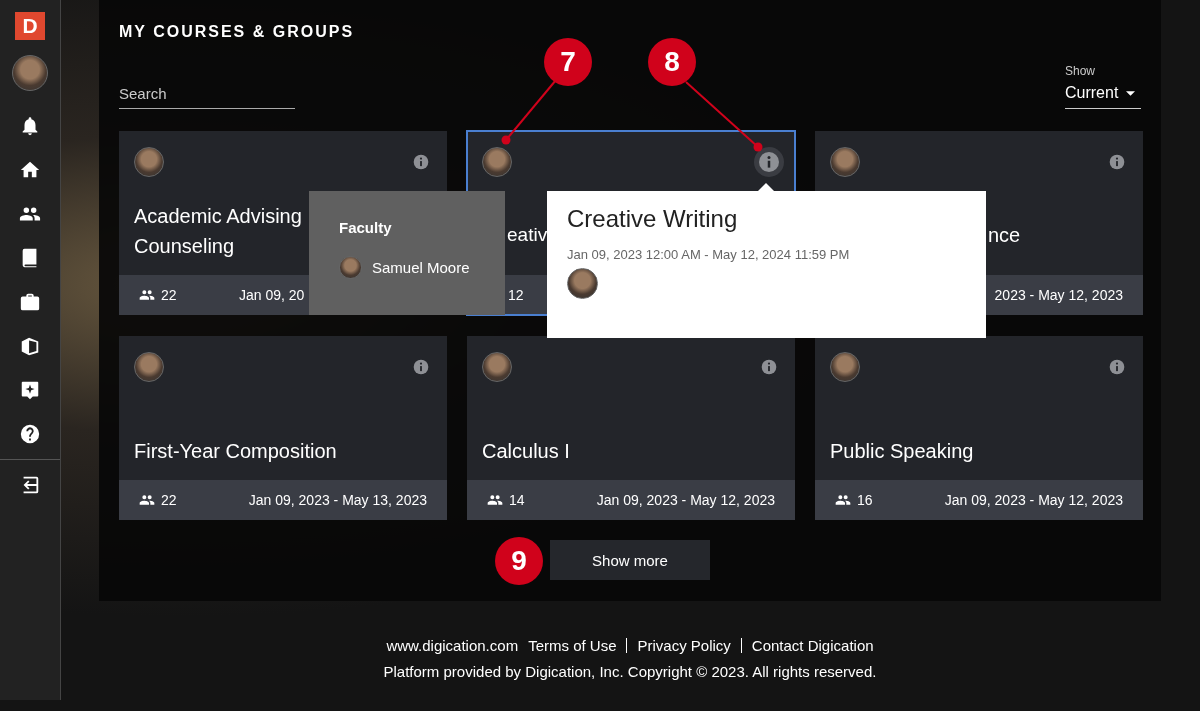 This screenshot has height=711, width=1200. I want to click on member-count: 14, so click(517, 500).